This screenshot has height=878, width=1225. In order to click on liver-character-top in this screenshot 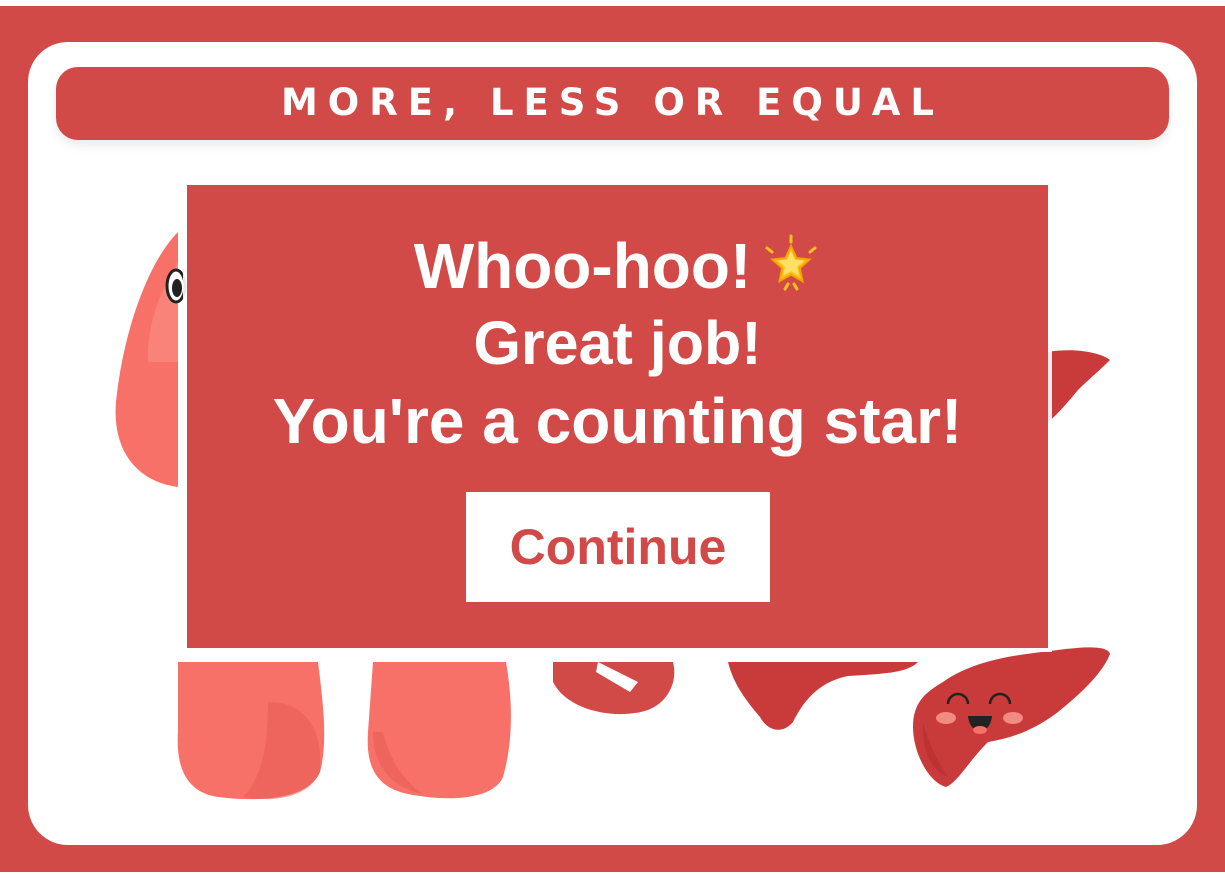, I will do `click(1079, 386)`.